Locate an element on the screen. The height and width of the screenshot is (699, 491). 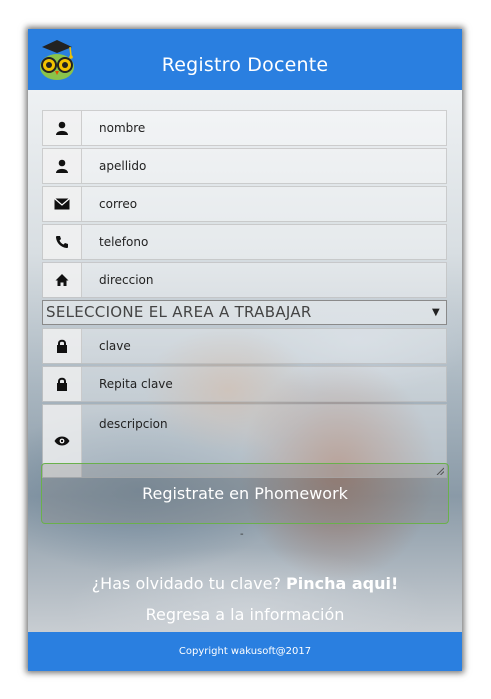
header-bar: Registro Docente is located at coordinates (245, 59).